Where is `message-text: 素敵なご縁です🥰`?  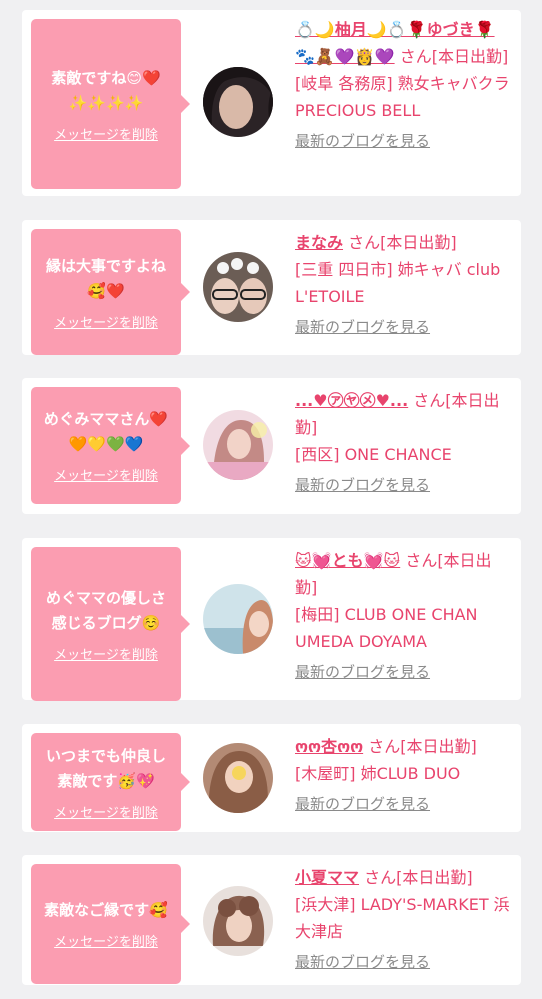
message-text: 素敵なご縁です🥰 is located at coordinates (106, 910).